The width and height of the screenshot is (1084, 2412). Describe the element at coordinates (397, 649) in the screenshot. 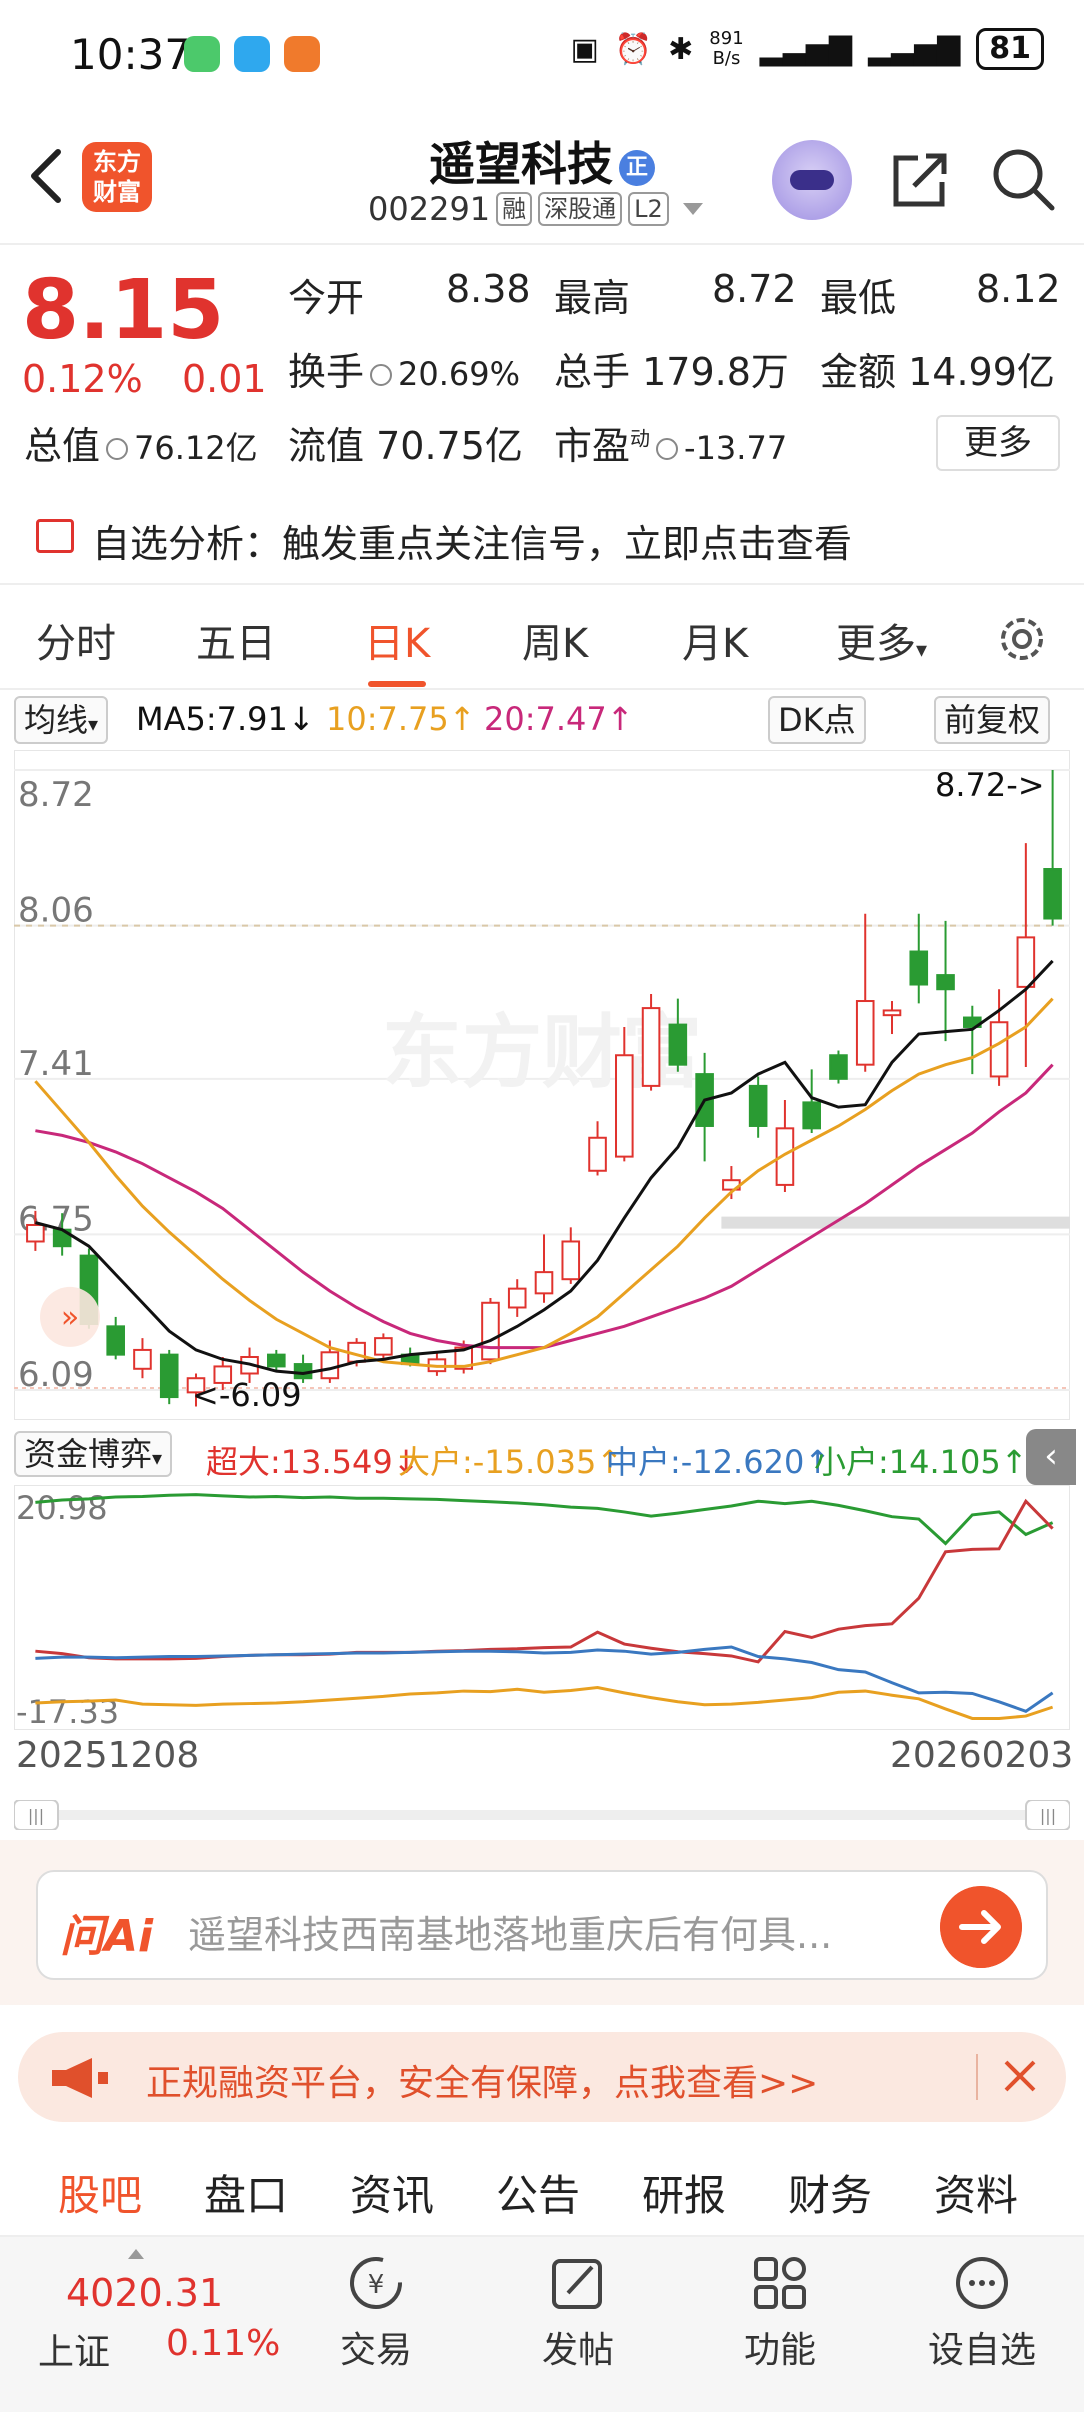

I see `tab-daily-k: 日K` at that location.